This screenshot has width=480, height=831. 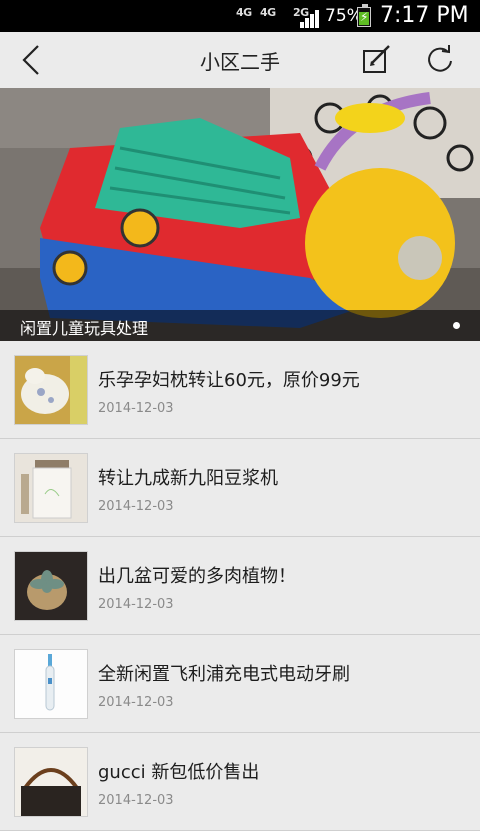 I want to click on item-title: gucci 新包低价售出, so click(x=179, y=772).